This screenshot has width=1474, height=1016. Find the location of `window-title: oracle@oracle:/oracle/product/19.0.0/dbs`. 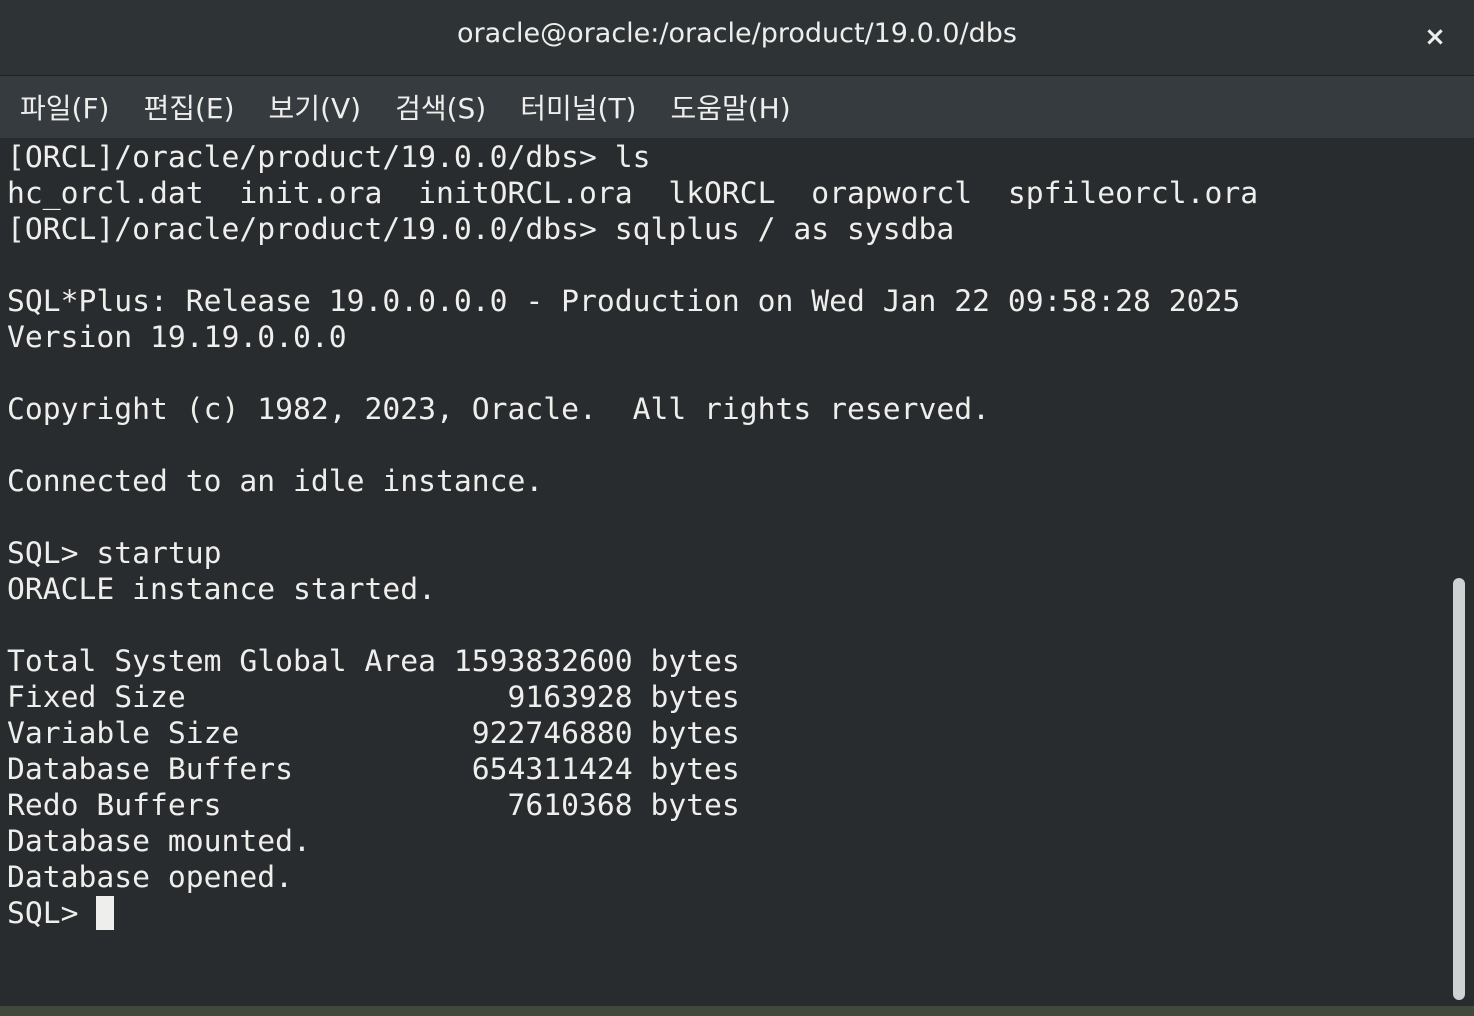

window-title: oracle@oracle:/oracle/product/19.0.0/dbs is located at coordinates (737, 33).